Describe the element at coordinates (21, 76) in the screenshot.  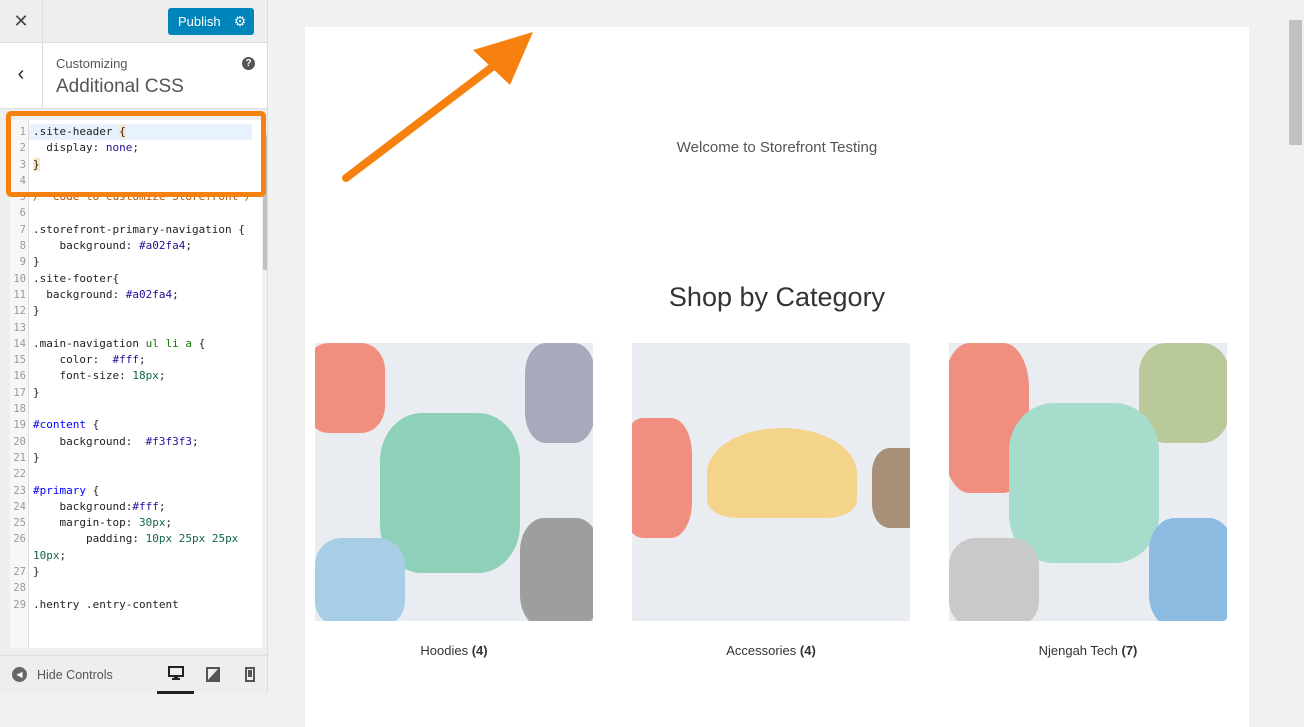
I see `back-chevron-icon: ‹` at that location.